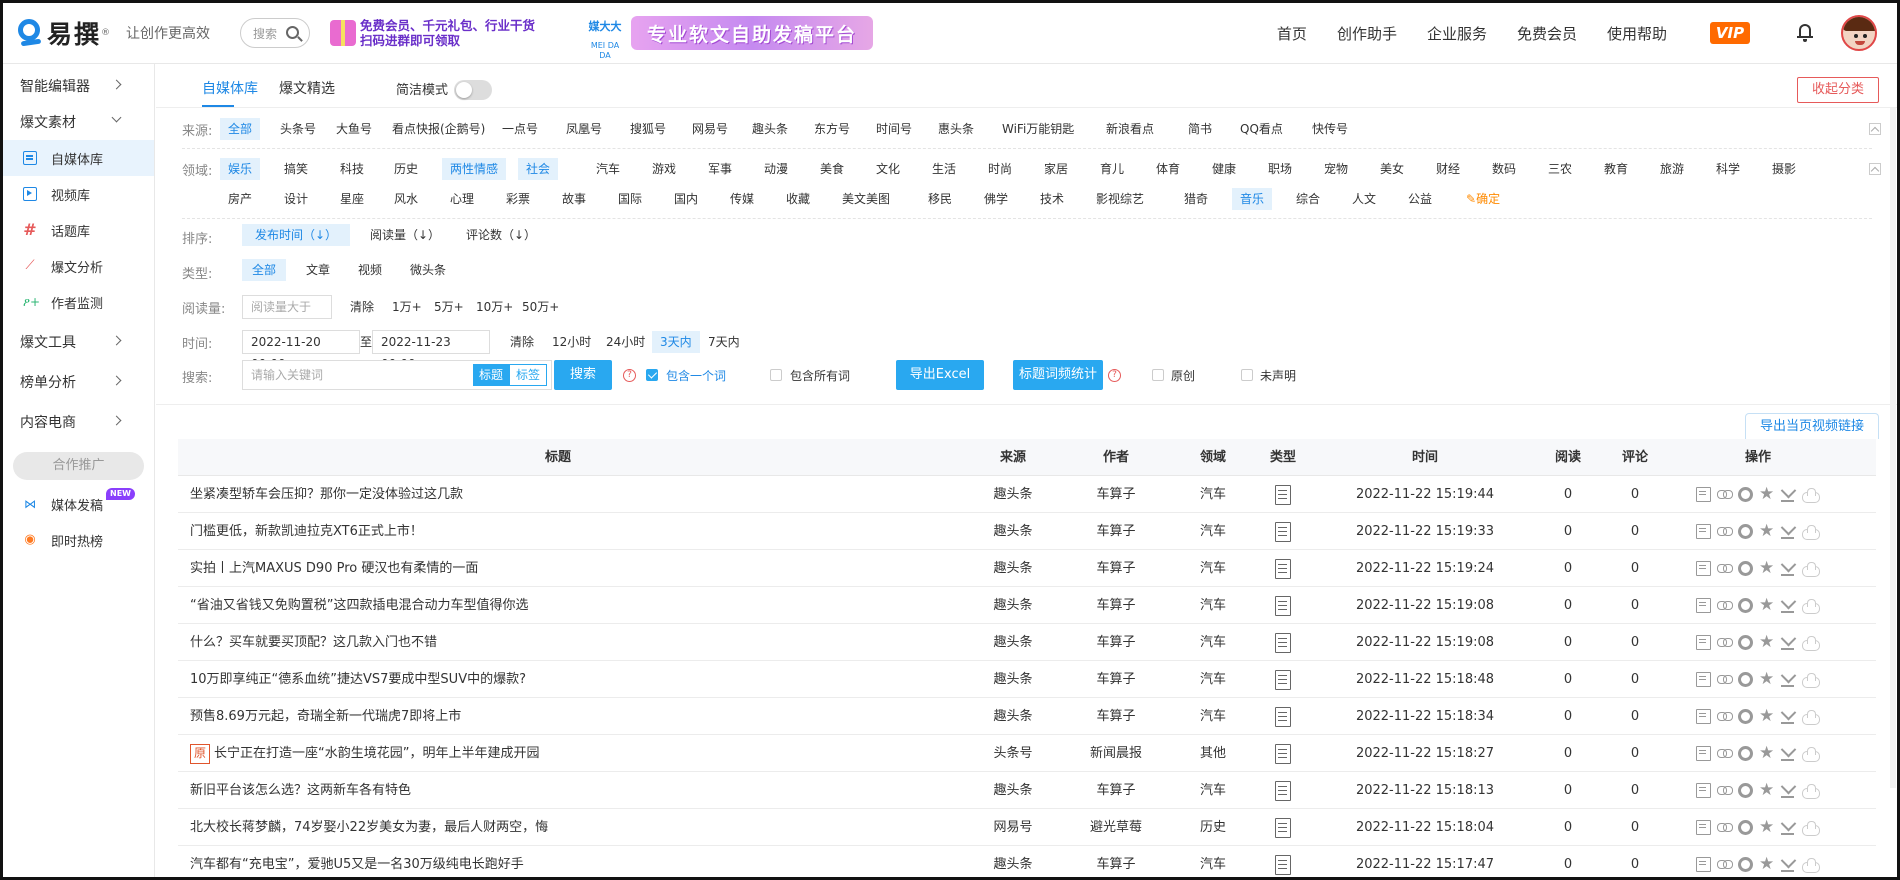  What do you see at coordinates (300, 790) in the screenshot?
I see `article-title-link: 新旧平台该怎么选？这两新车各有特色` at bounding box center [300, 790].